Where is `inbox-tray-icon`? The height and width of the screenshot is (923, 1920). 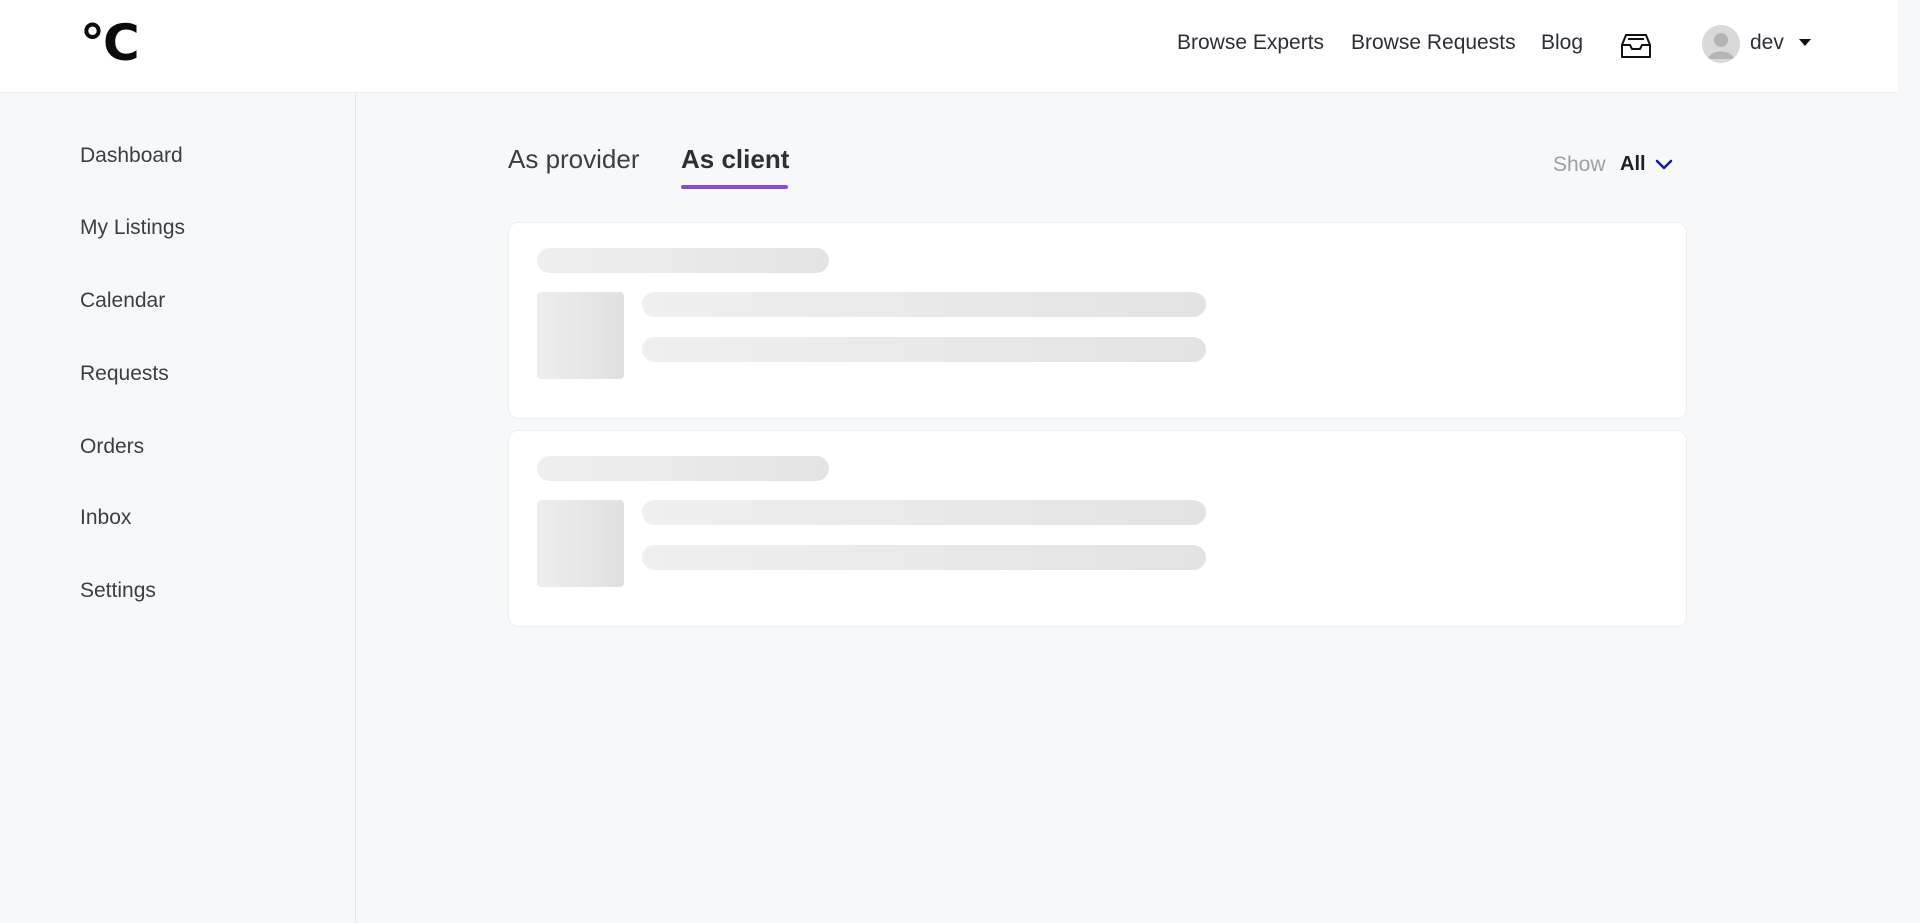
inbox-tray-icon is located at coordinates (1636, 46).